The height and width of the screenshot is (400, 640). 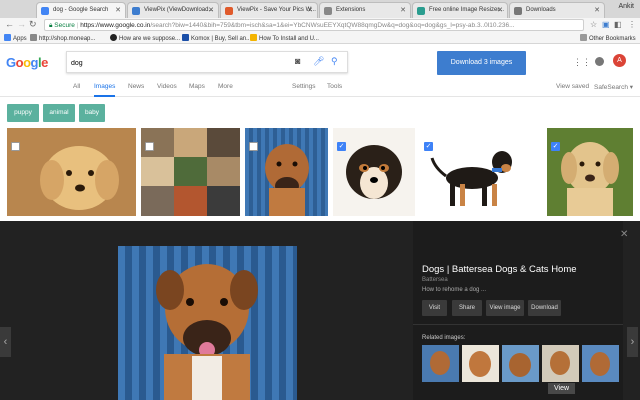 I want to click on avatar: A, so click(x=619, y=60).